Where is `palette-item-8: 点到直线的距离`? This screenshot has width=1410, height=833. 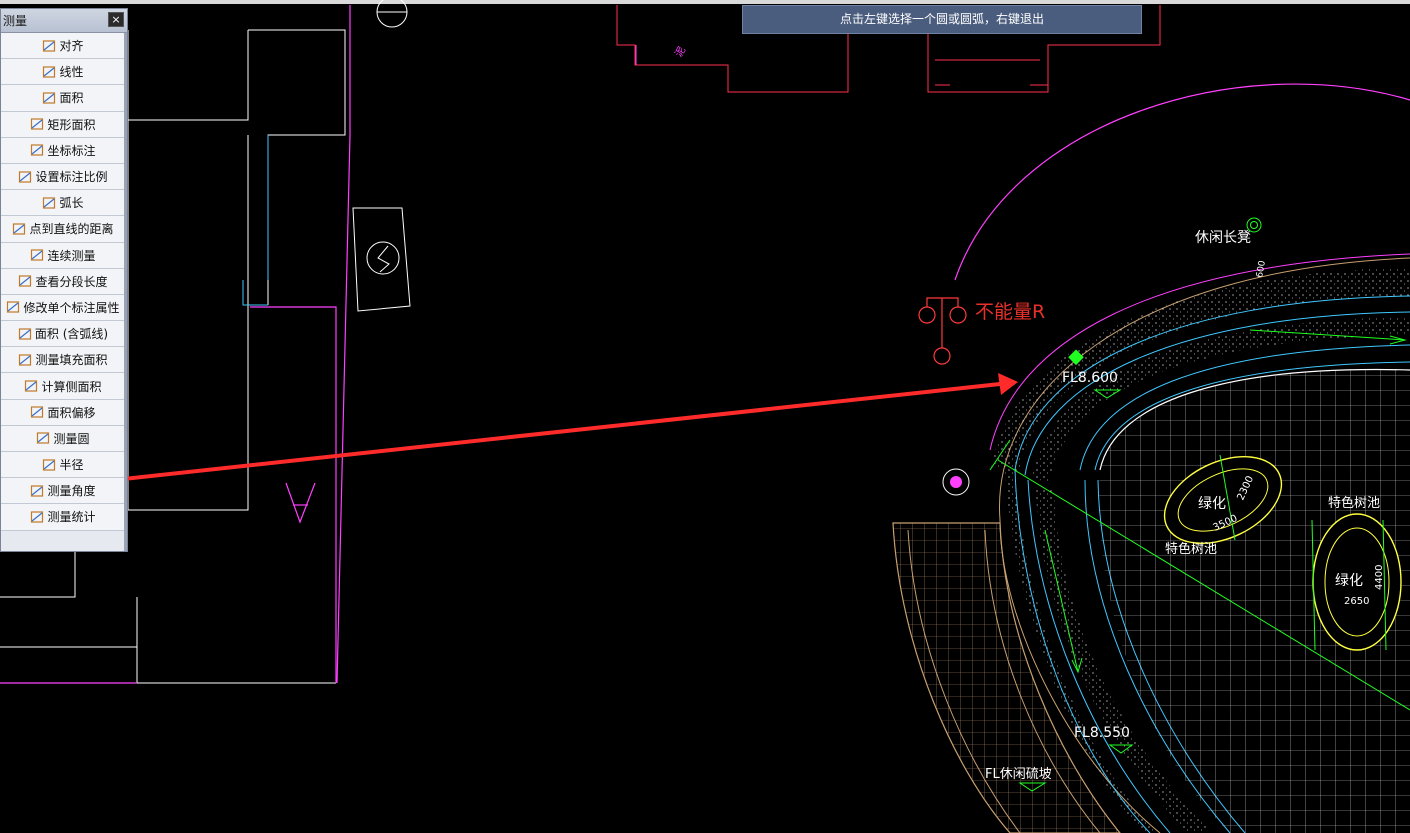 palette-item-8: 点到直线的距离 is located at coordinates (63, 229).